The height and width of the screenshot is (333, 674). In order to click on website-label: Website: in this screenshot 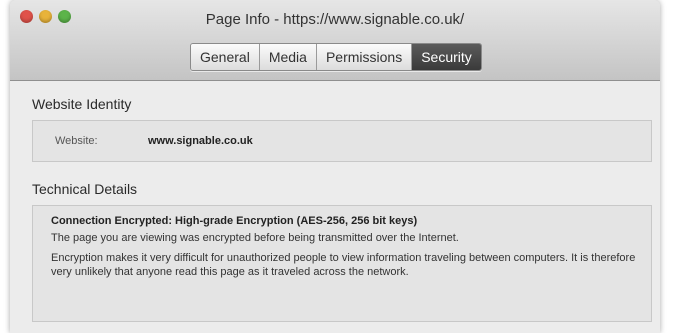, I will do `click(76, 141)`.